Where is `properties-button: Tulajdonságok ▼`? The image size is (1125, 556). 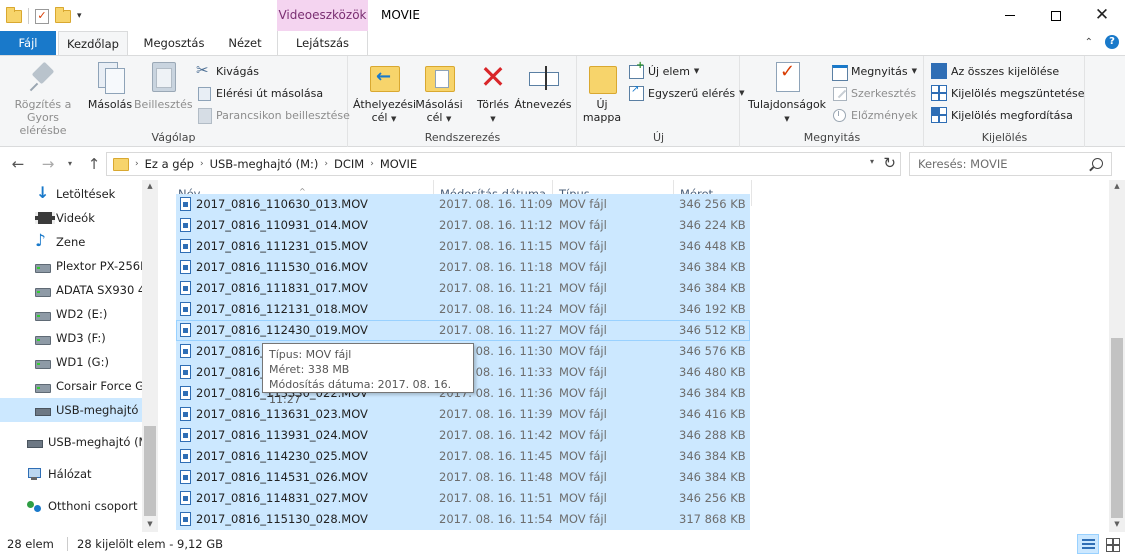 properties-button: Tulajdonságok ▼ is located at coordinates (787, 93).